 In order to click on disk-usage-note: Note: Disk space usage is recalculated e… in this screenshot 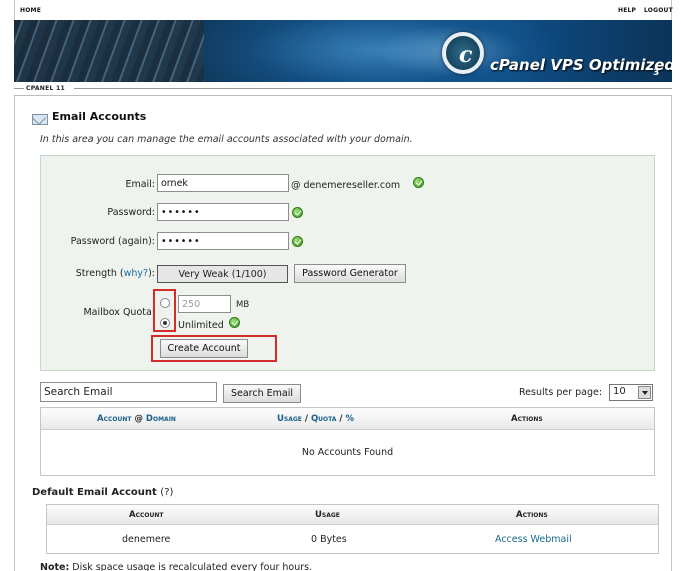, I will do `click(176, 566)`.